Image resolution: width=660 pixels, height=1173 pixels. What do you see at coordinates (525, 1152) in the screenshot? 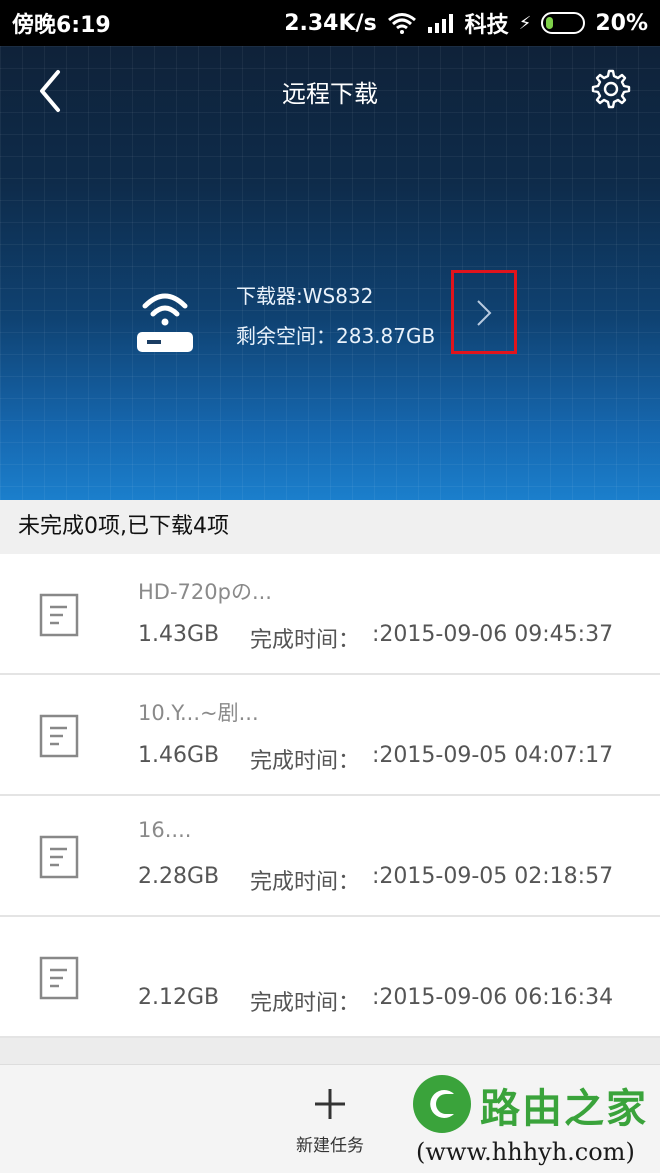
I see `watermark-url: (www.hhhyh.com)` at bounding box center [525, 1152].